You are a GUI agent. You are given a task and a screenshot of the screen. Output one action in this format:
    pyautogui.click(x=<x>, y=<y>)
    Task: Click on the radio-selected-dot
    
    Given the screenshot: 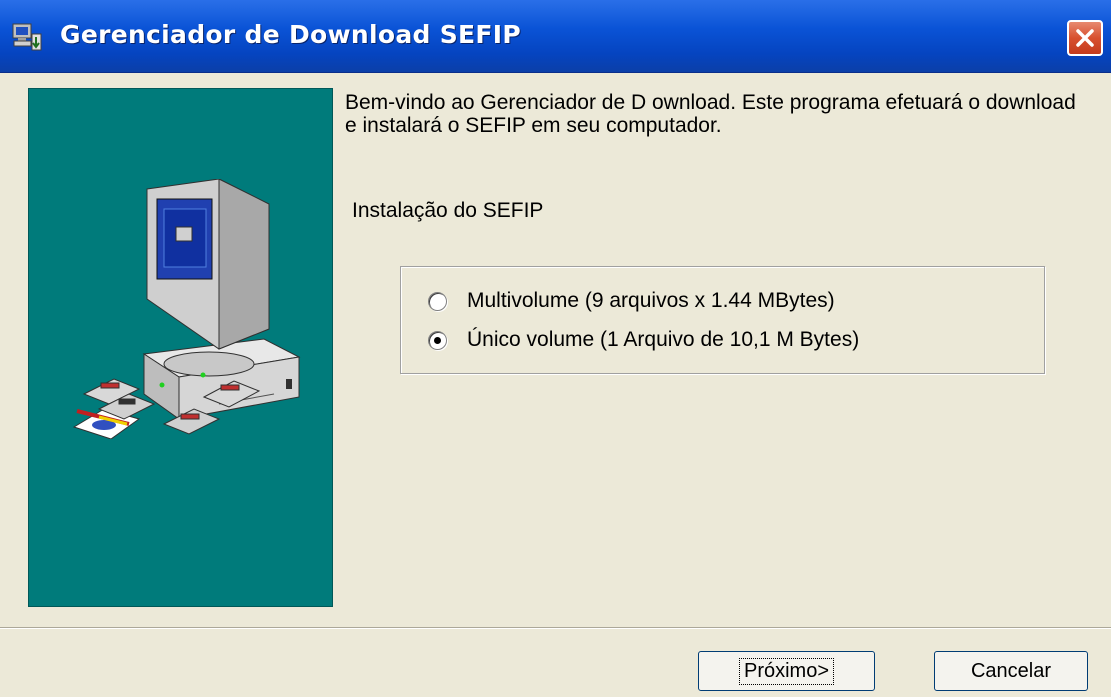 What is the action you would take?
    pyautogui.click(x=437, y=340)
    